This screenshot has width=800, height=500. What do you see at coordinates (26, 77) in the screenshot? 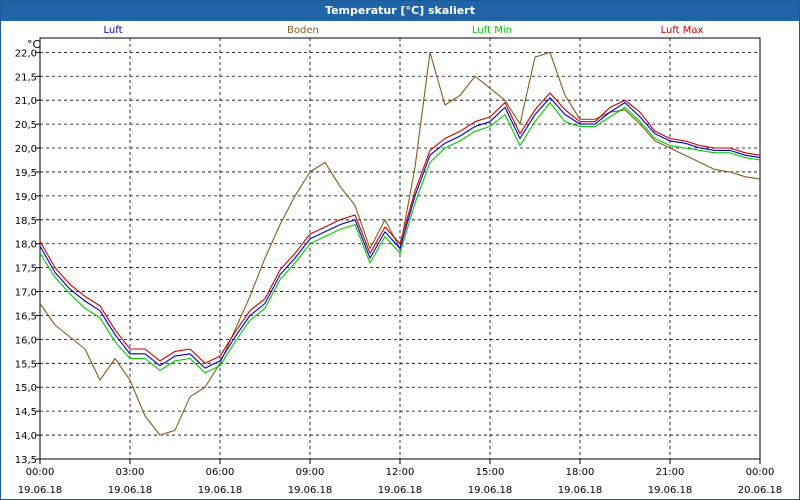
I see `y-tick-label: 21,5` at bounding box center [26, 77].